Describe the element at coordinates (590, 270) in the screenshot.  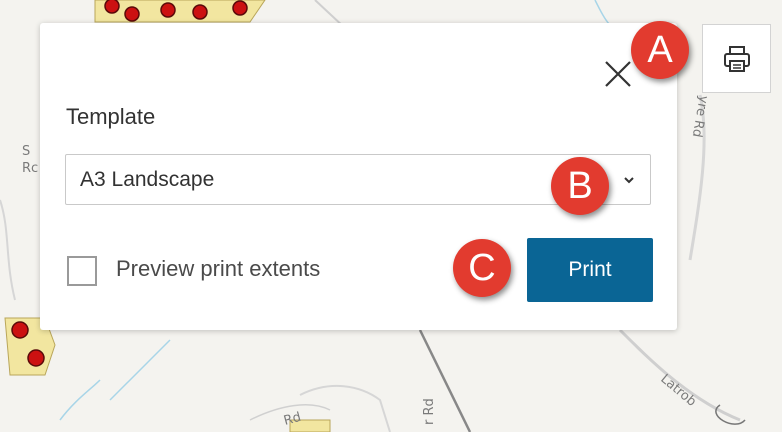
I see `print-button: Print` at that location.